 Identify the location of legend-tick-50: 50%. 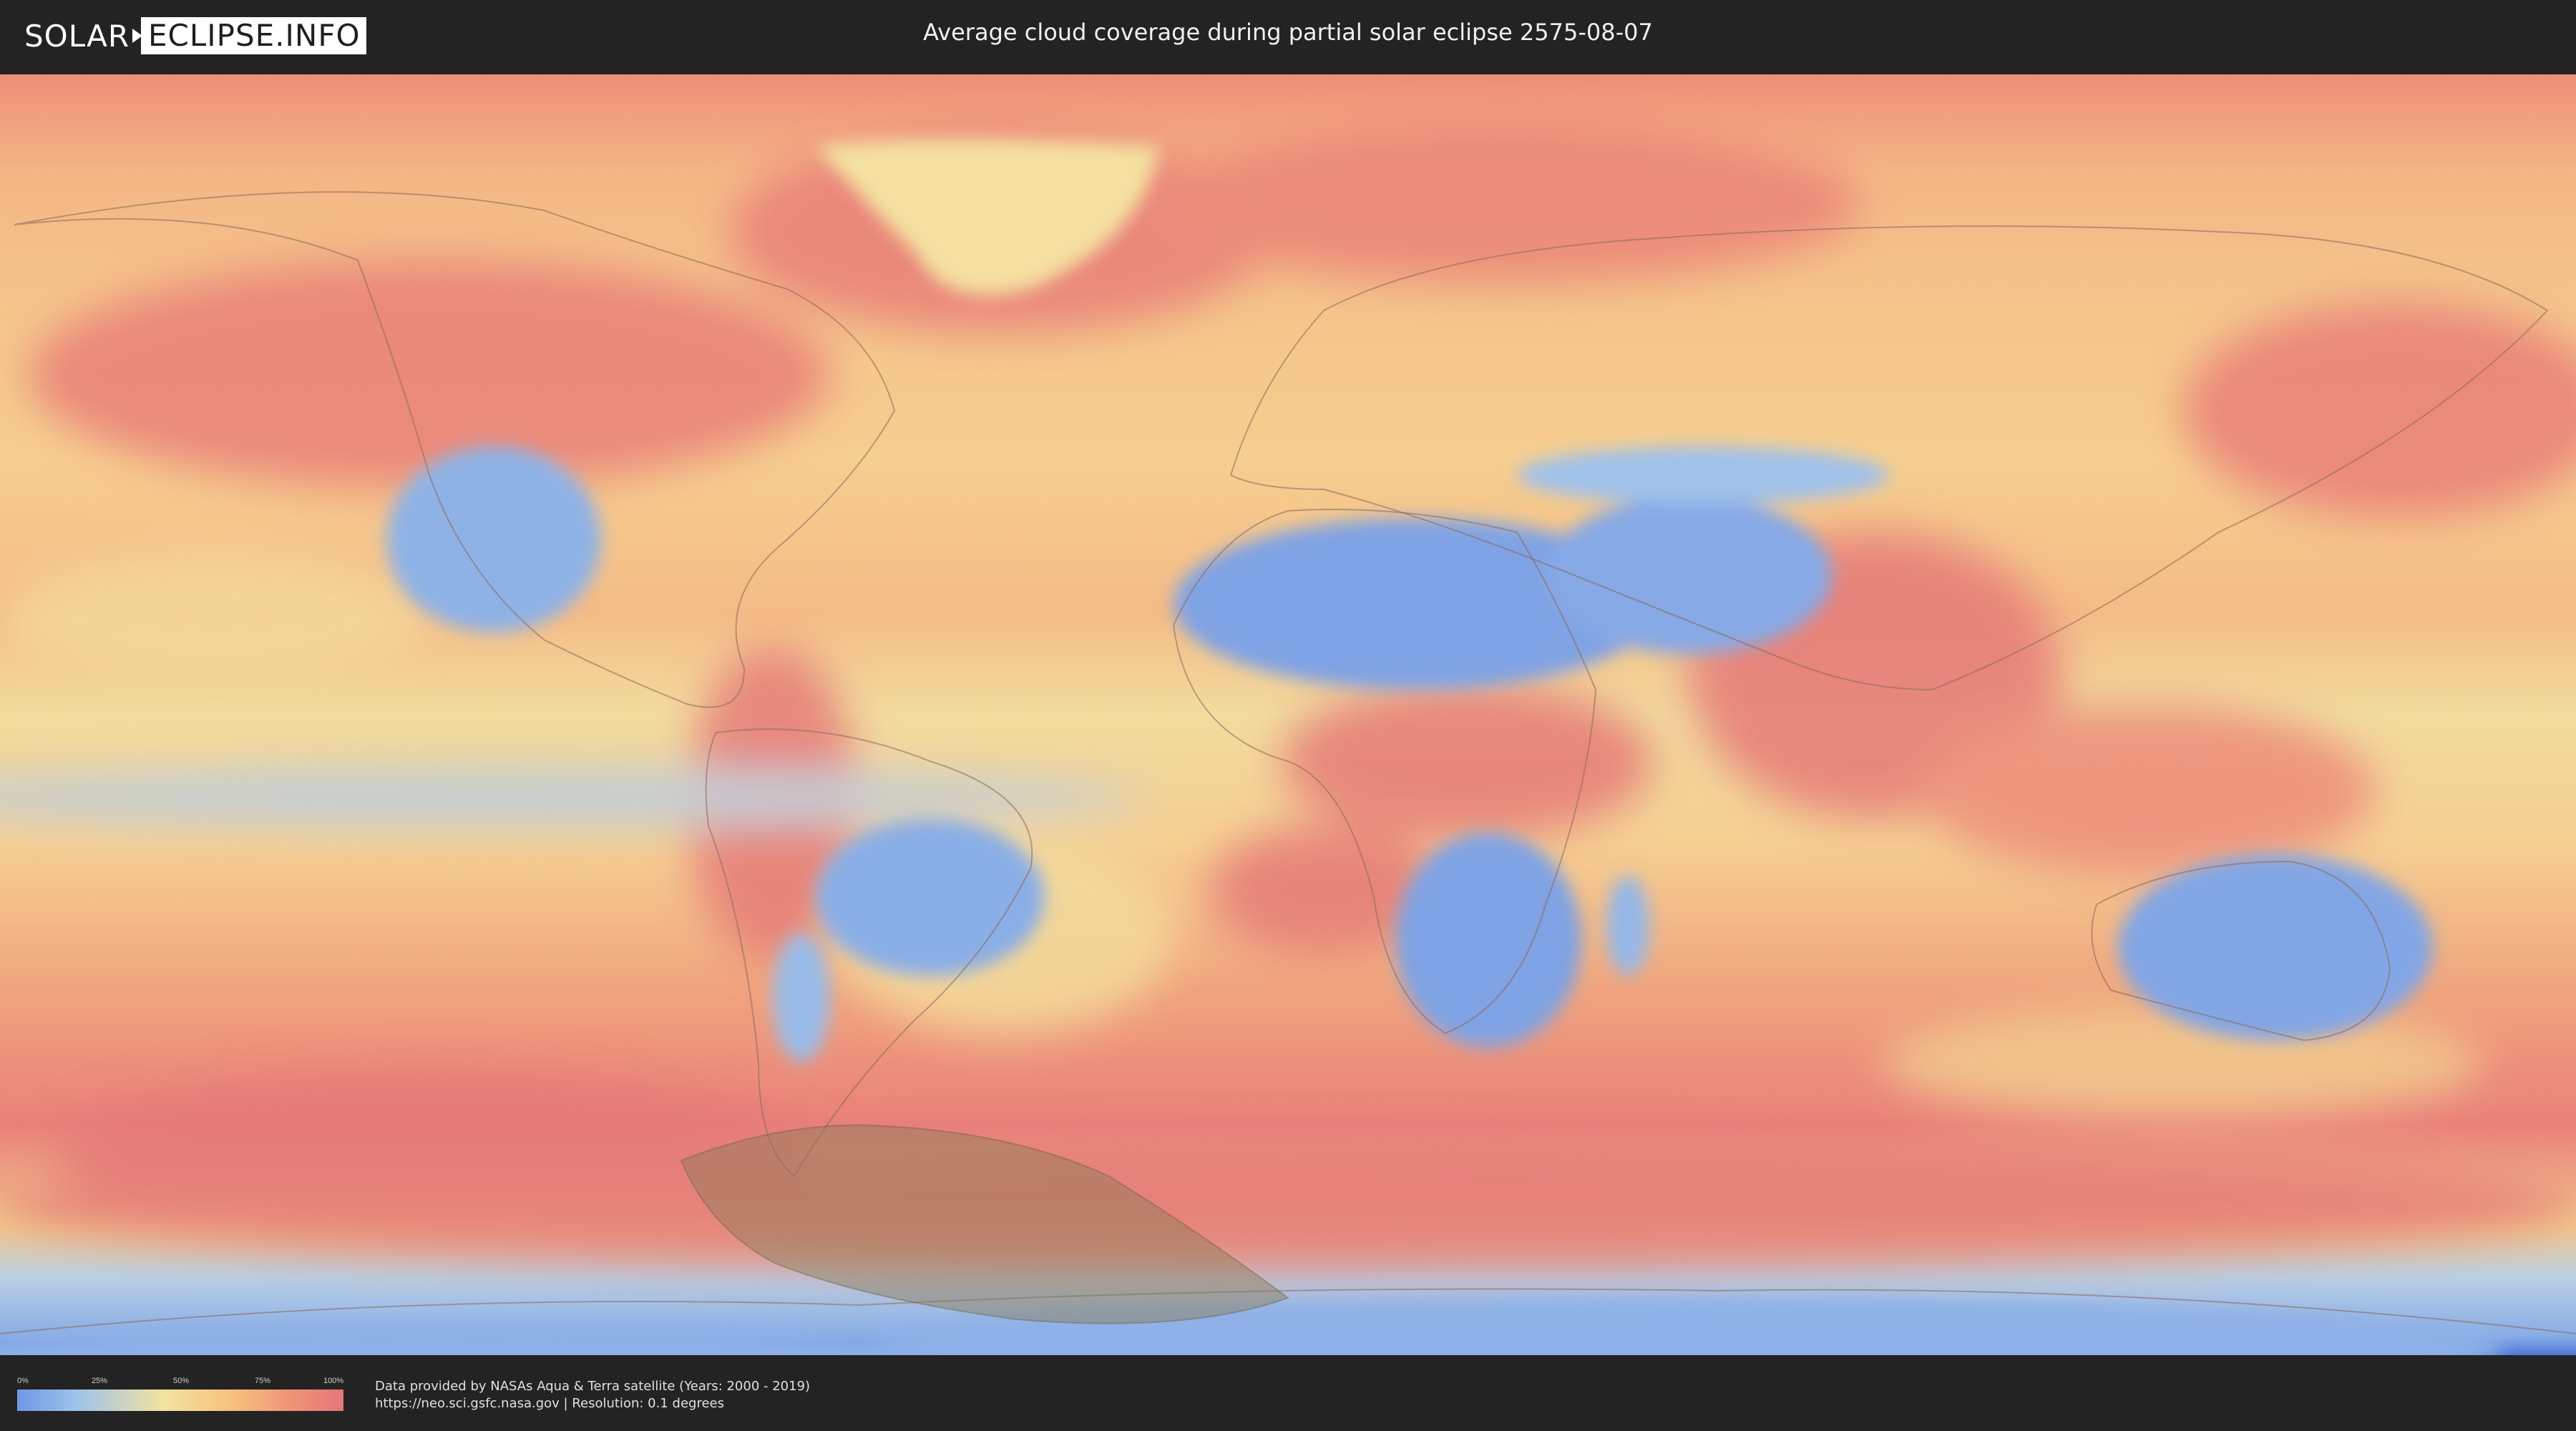
(181, 1381).